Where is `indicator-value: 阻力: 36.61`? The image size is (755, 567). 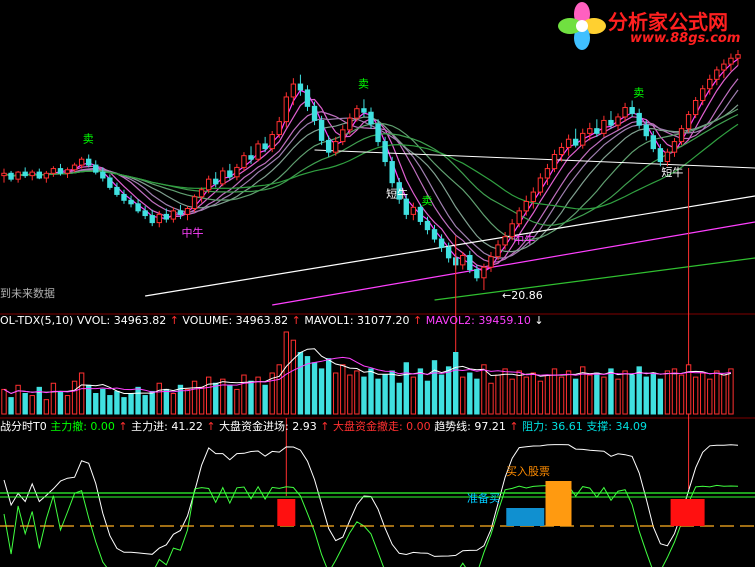 indicator-value: 阻力: 36.61 is located at coordinates (554, 426).